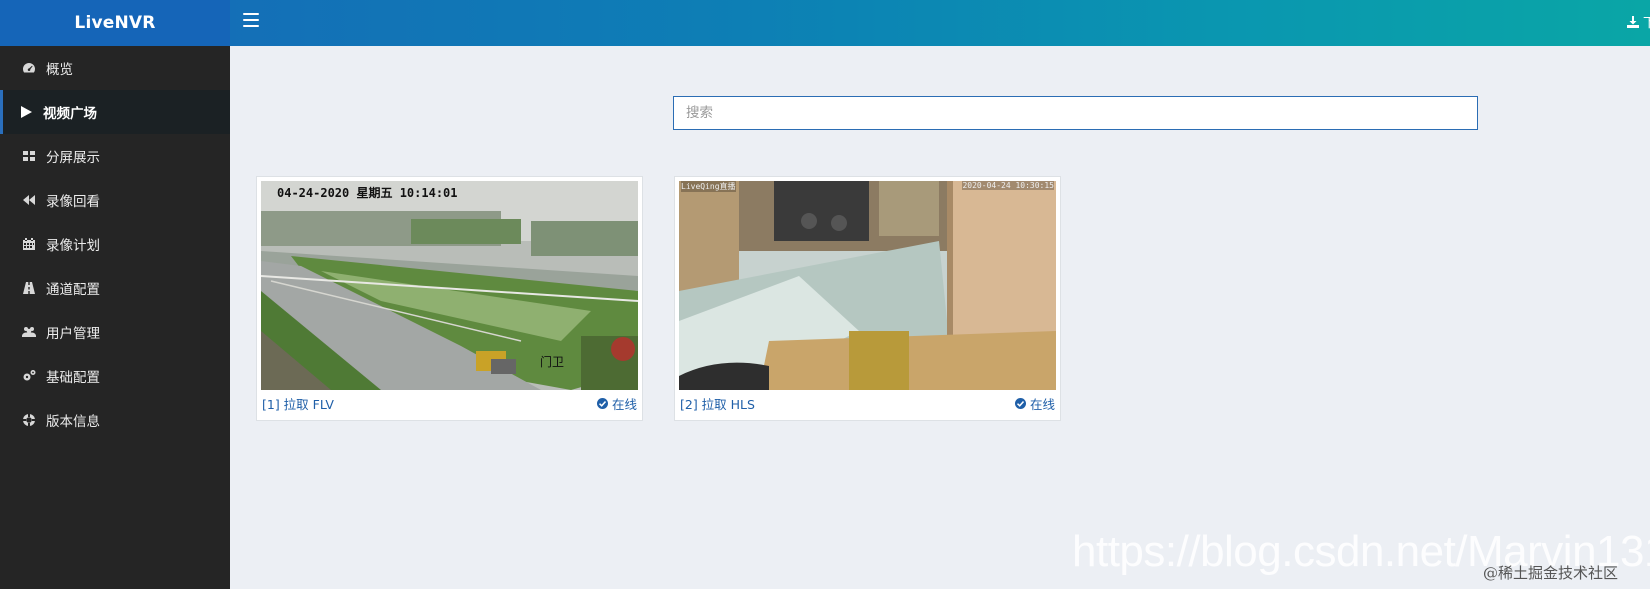 This screenshot has width=1650, height=589. What do you see at coordinates (29, 156) in the screenshot?
I see `grid-icon` at bounding box center [29, 156].